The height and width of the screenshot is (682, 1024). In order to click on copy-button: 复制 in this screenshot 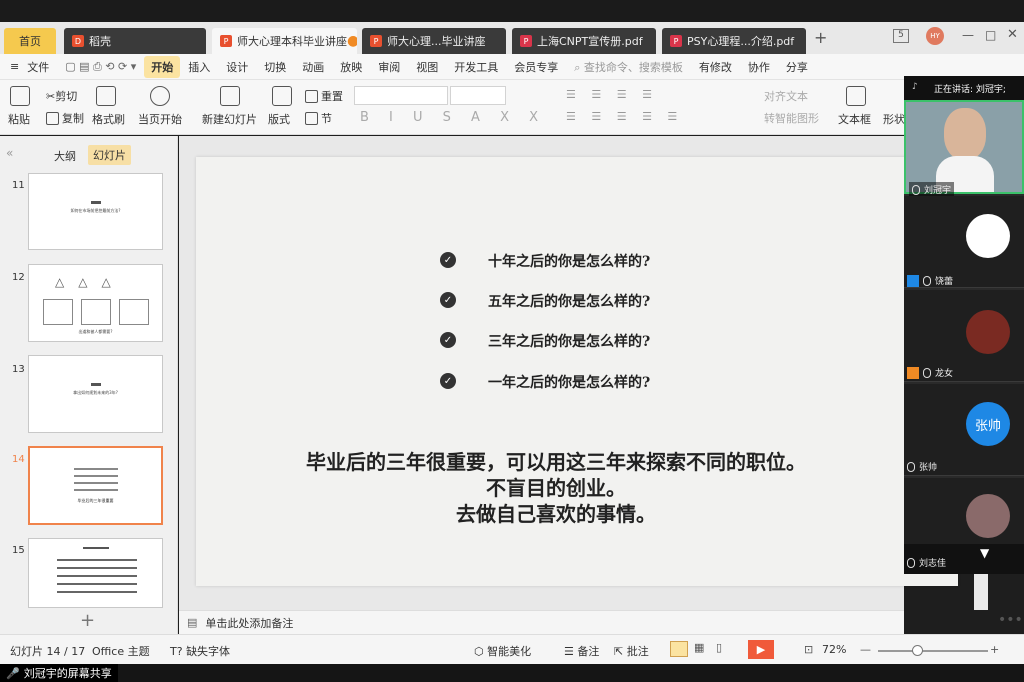, I will do `click(65, 118)`.